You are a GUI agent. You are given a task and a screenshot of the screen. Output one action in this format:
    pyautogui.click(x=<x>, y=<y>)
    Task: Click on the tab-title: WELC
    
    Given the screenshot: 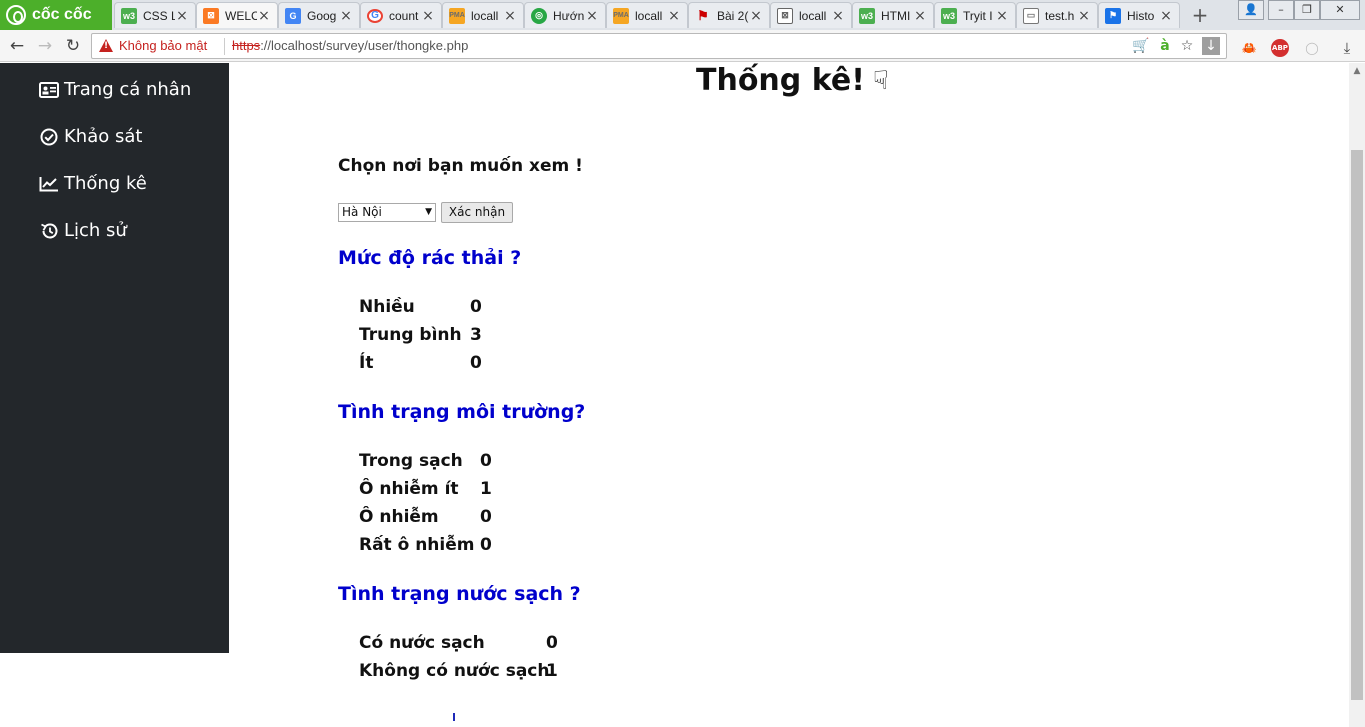 What is the action you would take?
    pyautogui.click(x=241, y=15)
    